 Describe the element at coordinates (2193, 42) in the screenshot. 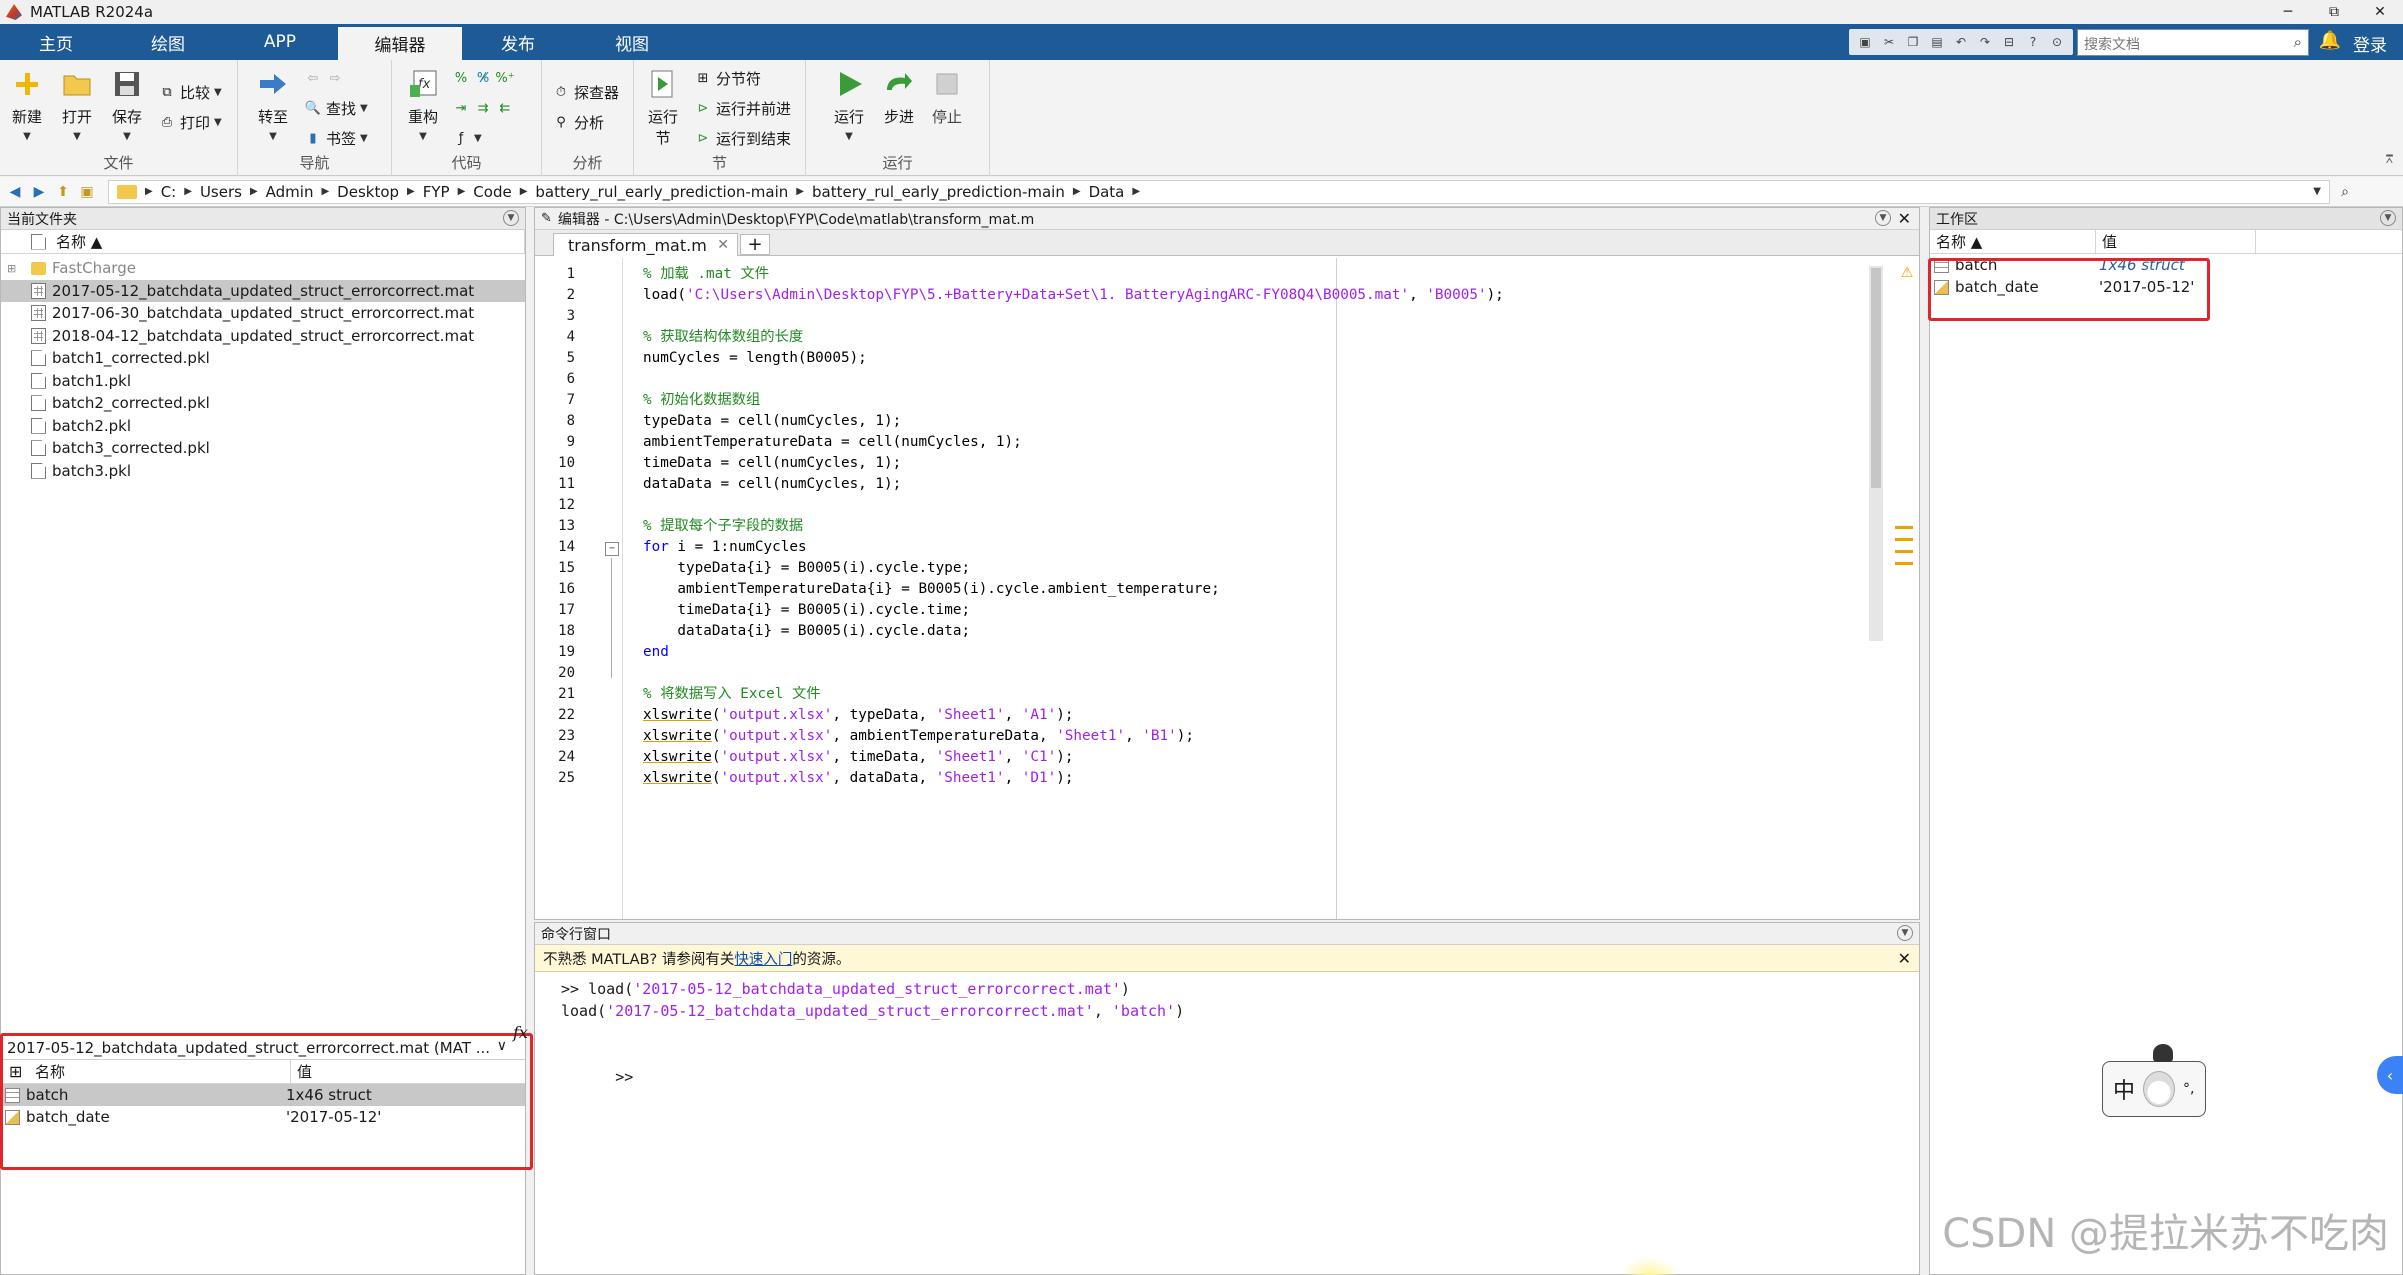

I see `search-documentation-input: 搜索文档 ⌕` at that location.